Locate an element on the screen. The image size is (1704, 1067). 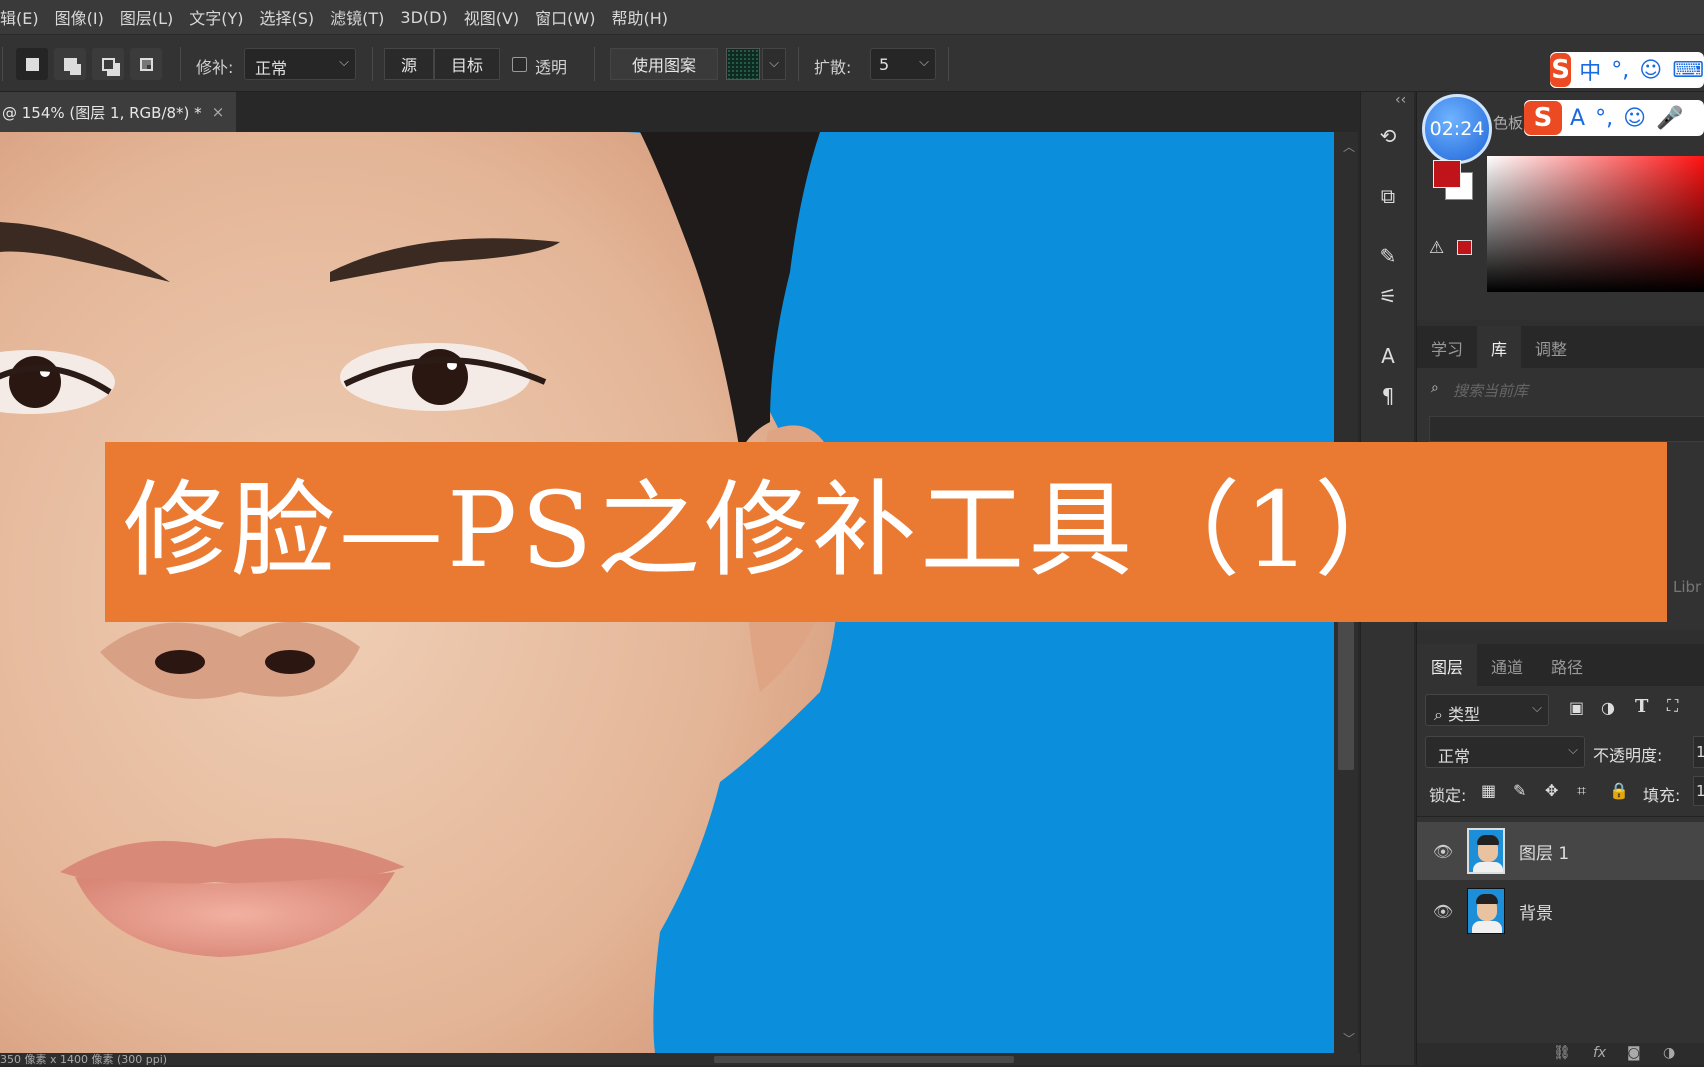
layer-name: 背景 is located at coordinates (1536, 911).